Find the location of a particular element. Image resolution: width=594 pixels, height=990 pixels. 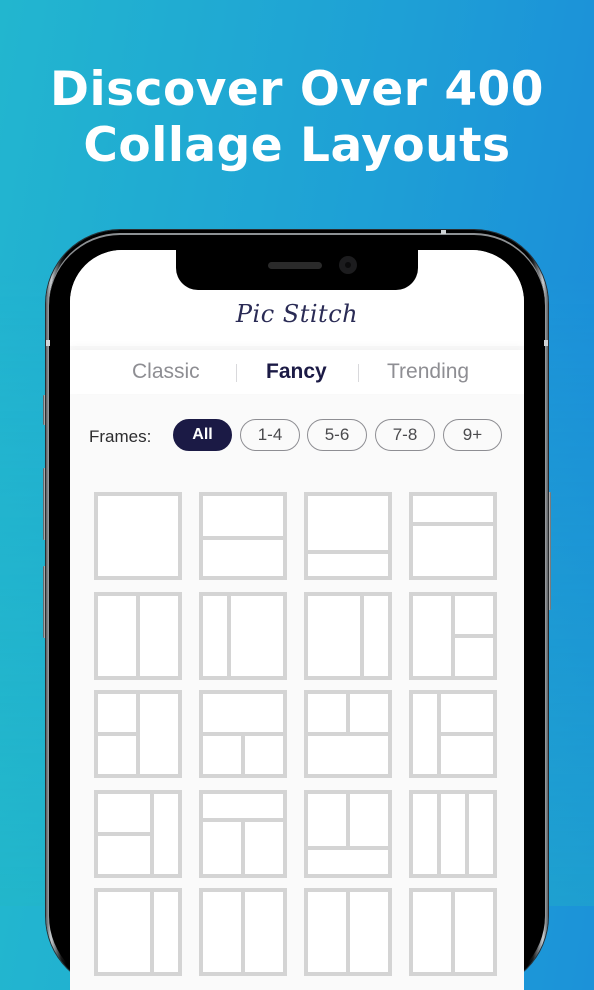

filter-chip-all: All is located at coordinates (202, 435).